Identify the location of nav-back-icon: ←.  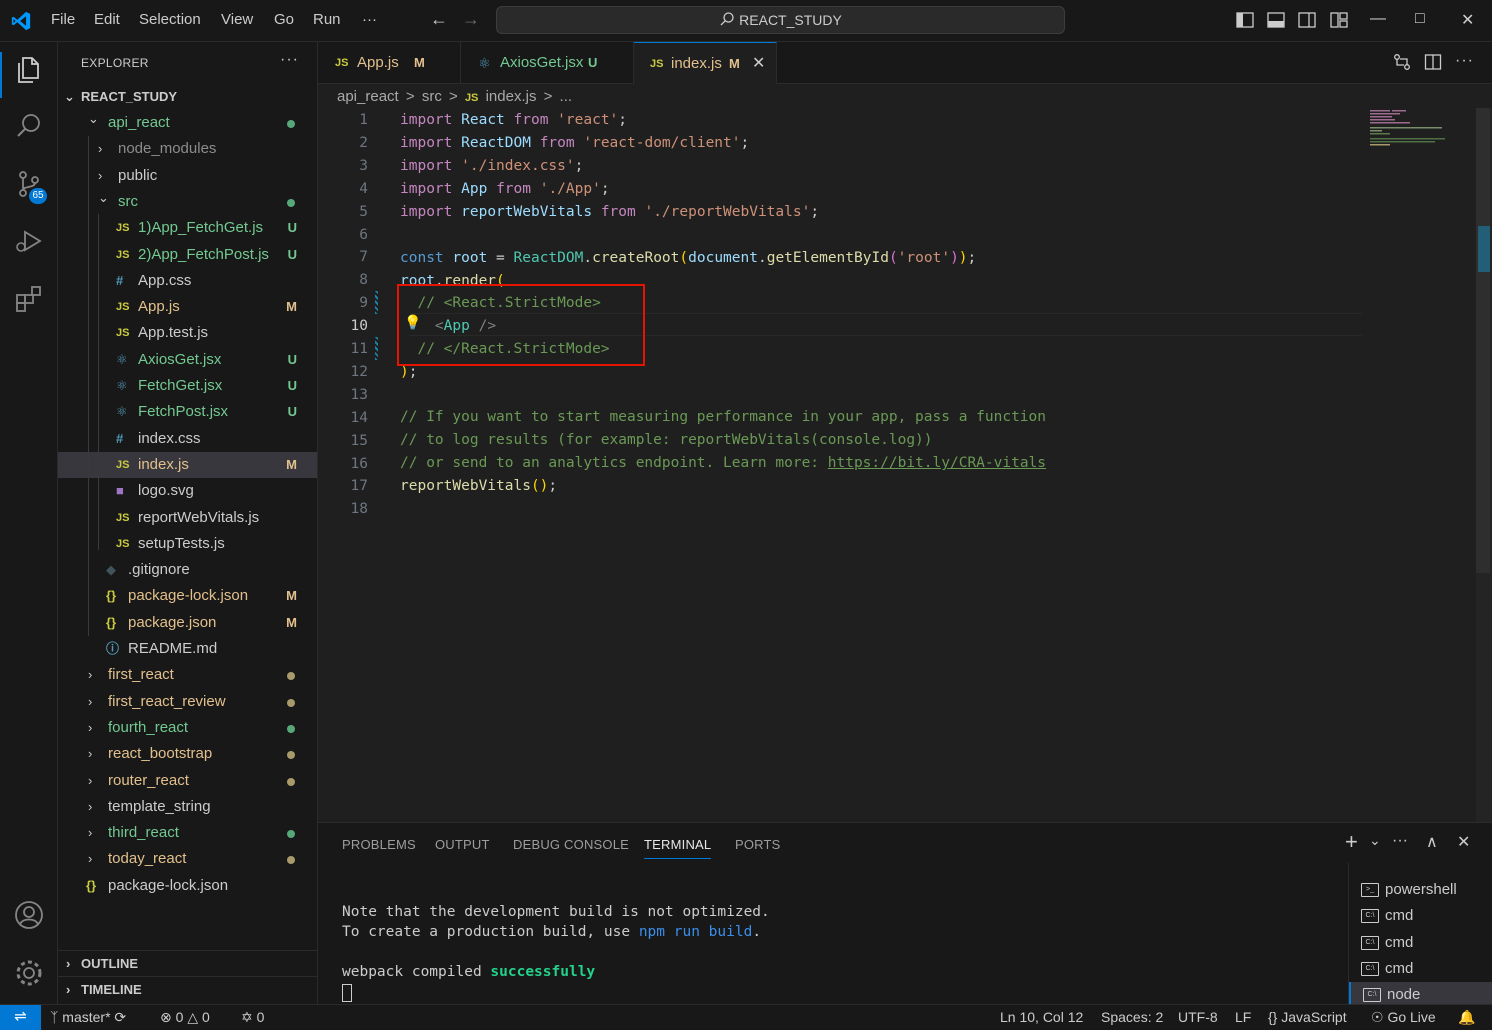
(439, 19).